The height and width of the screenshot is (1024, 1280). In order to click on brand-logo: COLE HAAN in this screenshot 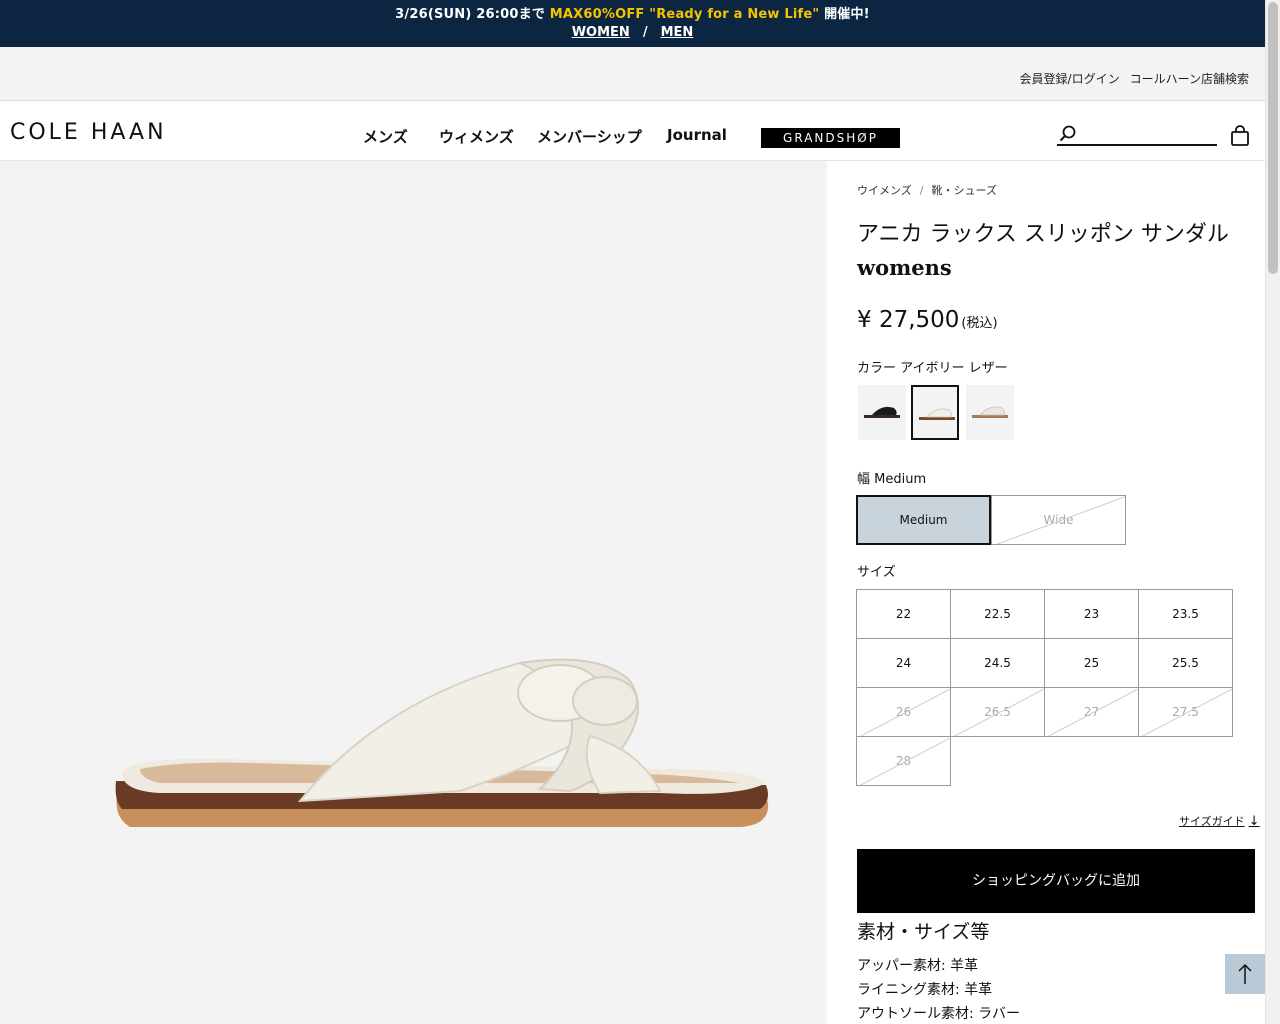, I will do `click(88, 132)`.